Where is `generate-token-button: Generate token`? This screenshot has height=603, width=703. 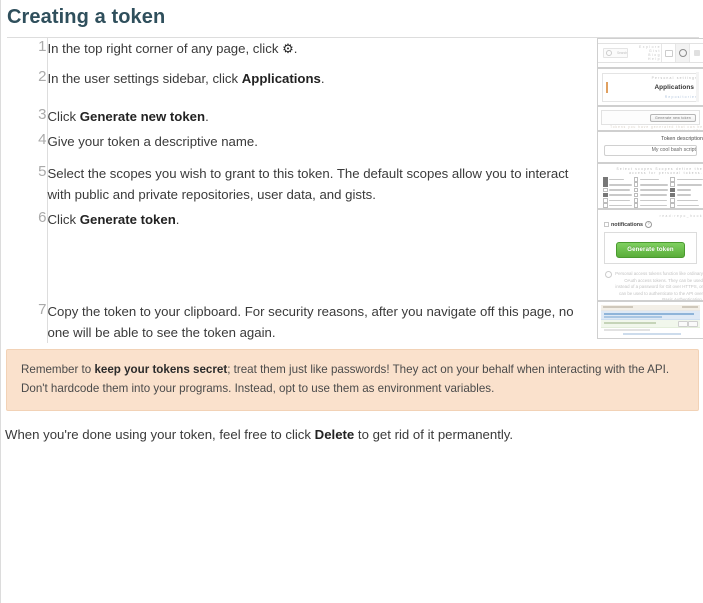 generate-token-button: Generate token is located at coordinates (650, 250).